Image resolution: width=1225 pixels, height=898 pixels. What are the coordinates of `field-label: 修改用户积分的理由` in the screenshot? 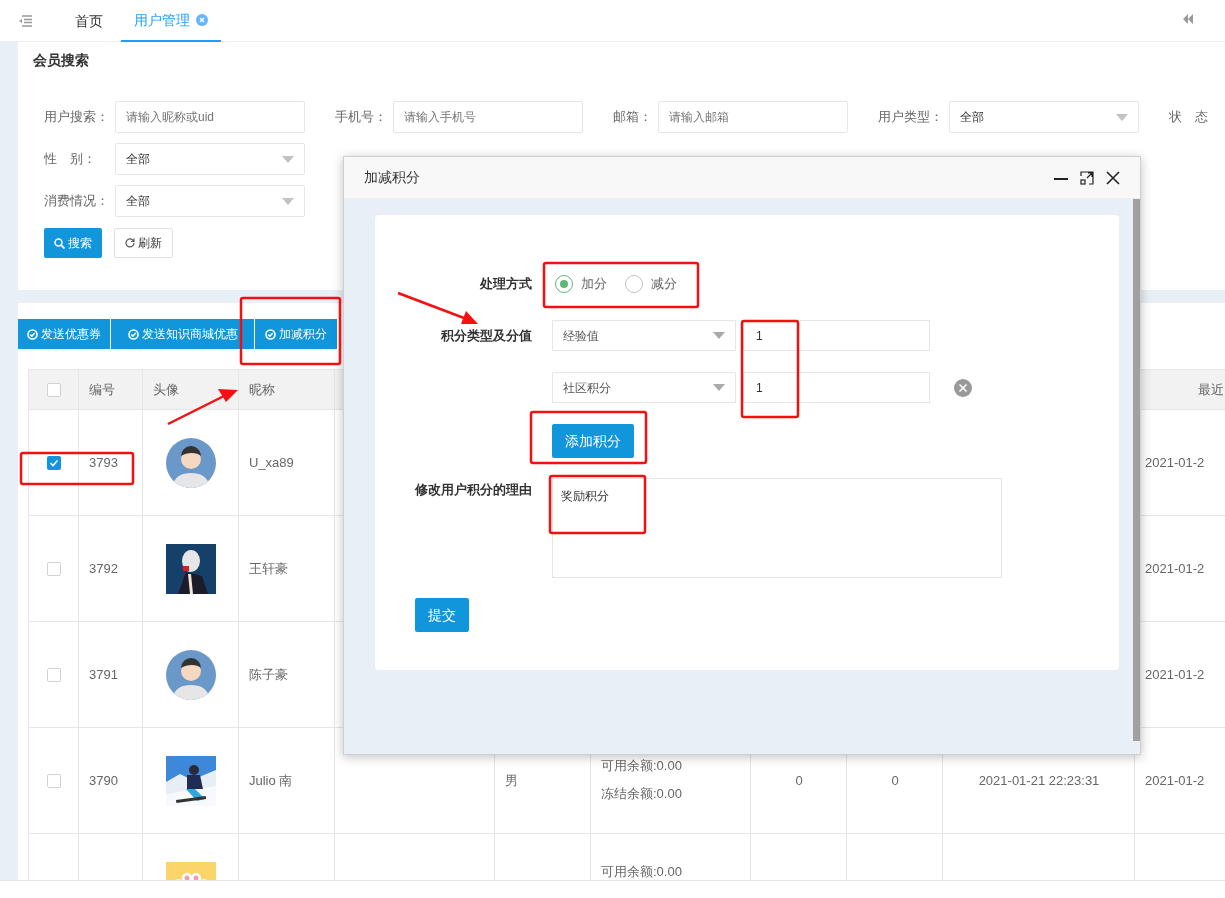 It's located at (473, 490).